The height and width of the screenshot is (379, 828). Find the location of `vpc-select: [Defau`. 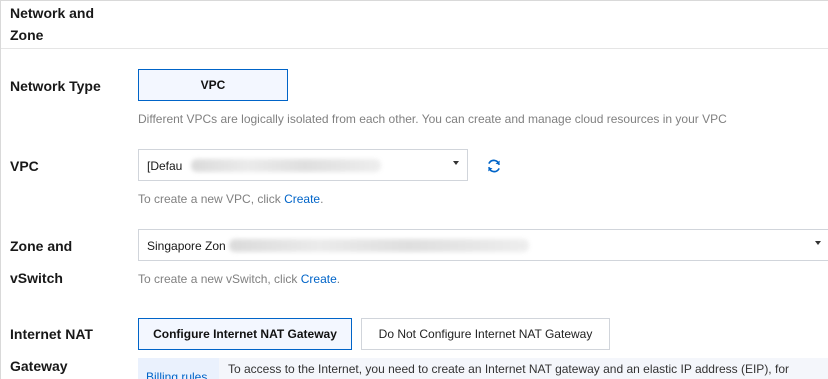

vpc-select: [Defau is located at coordinates (303, 165).